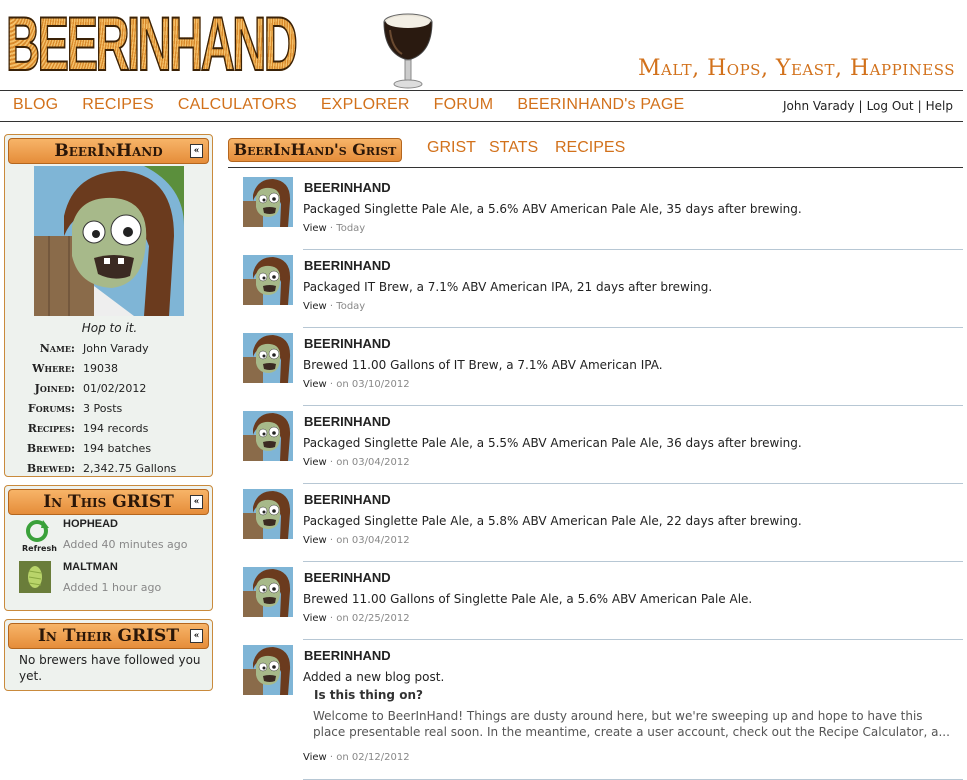 This screenshot has width=967, height=780. What do you see at coordinates (90, 567) in the screenshot?
I see `follow-name: MALTMAN` at bounding box center [90, 567].